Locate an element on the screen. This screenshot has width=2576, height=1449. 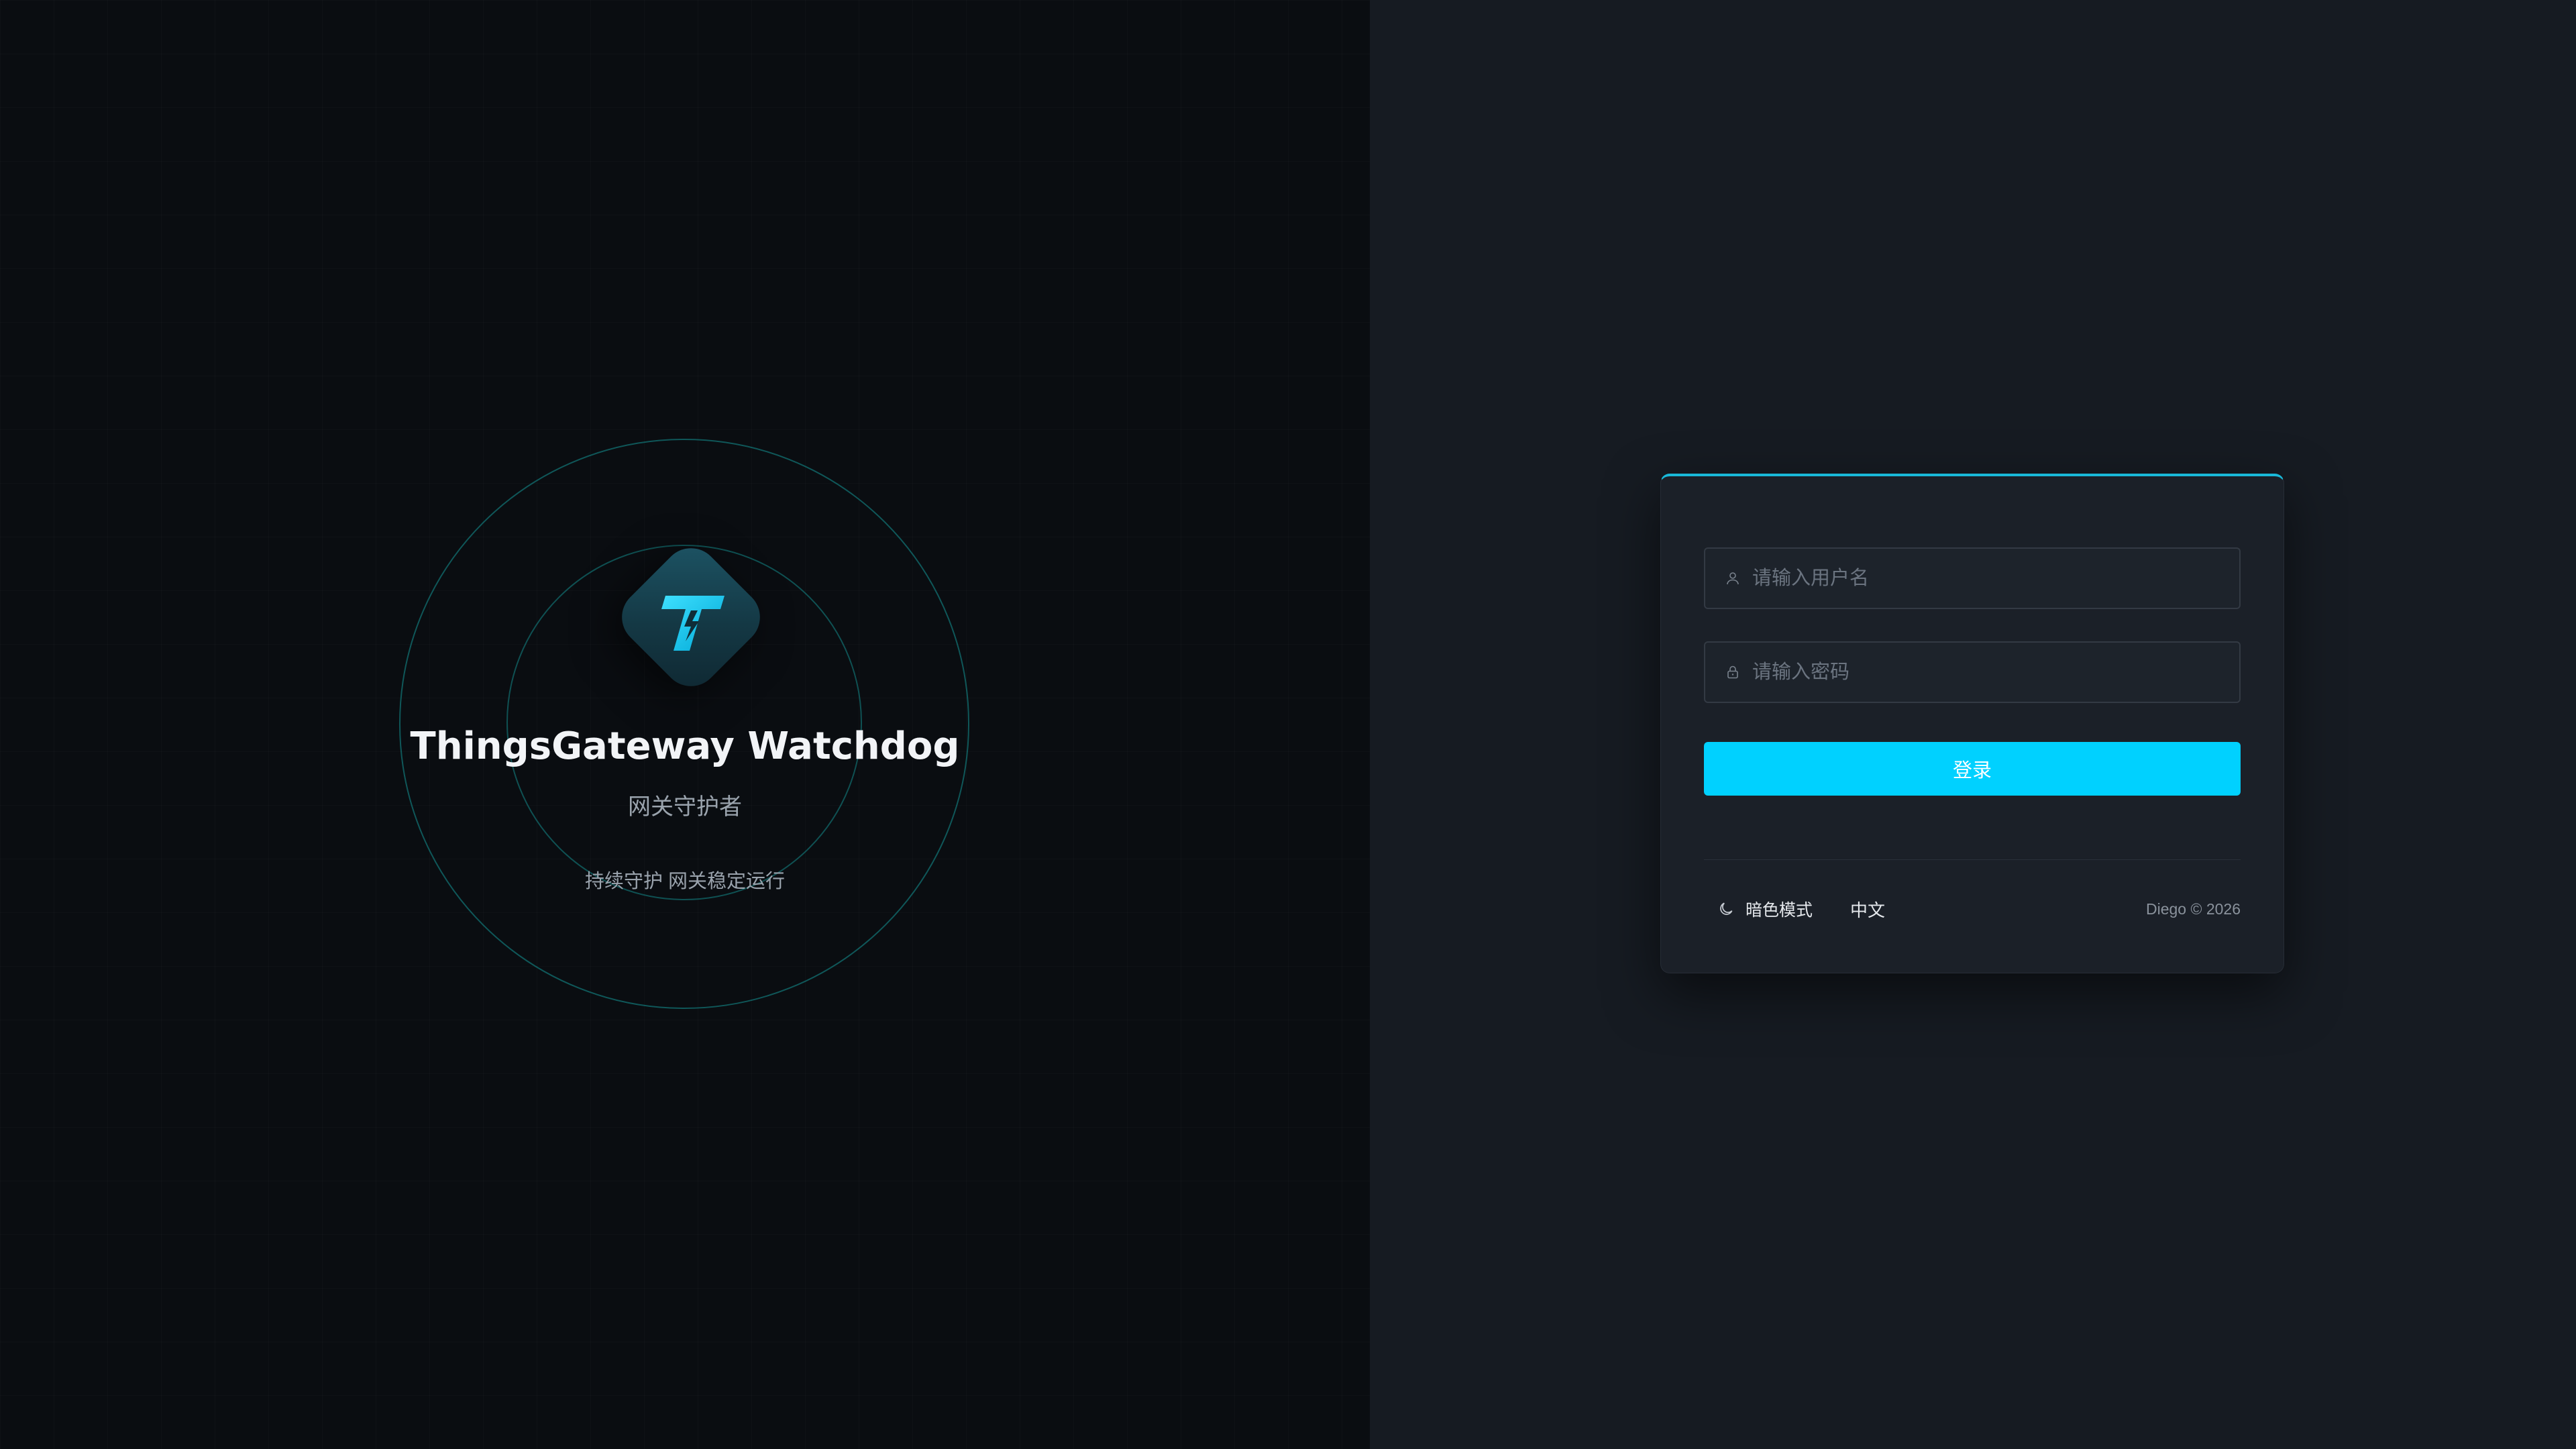
lightning-t-logo-icon is located at coordinates (691, 617).